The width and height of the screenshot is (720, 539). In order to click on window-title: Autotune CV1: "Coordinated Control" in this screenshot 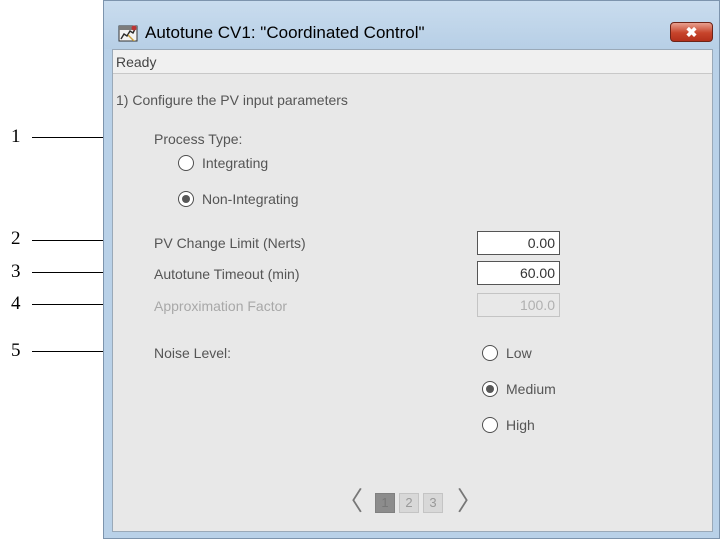, I will do `click(285, 32)`.